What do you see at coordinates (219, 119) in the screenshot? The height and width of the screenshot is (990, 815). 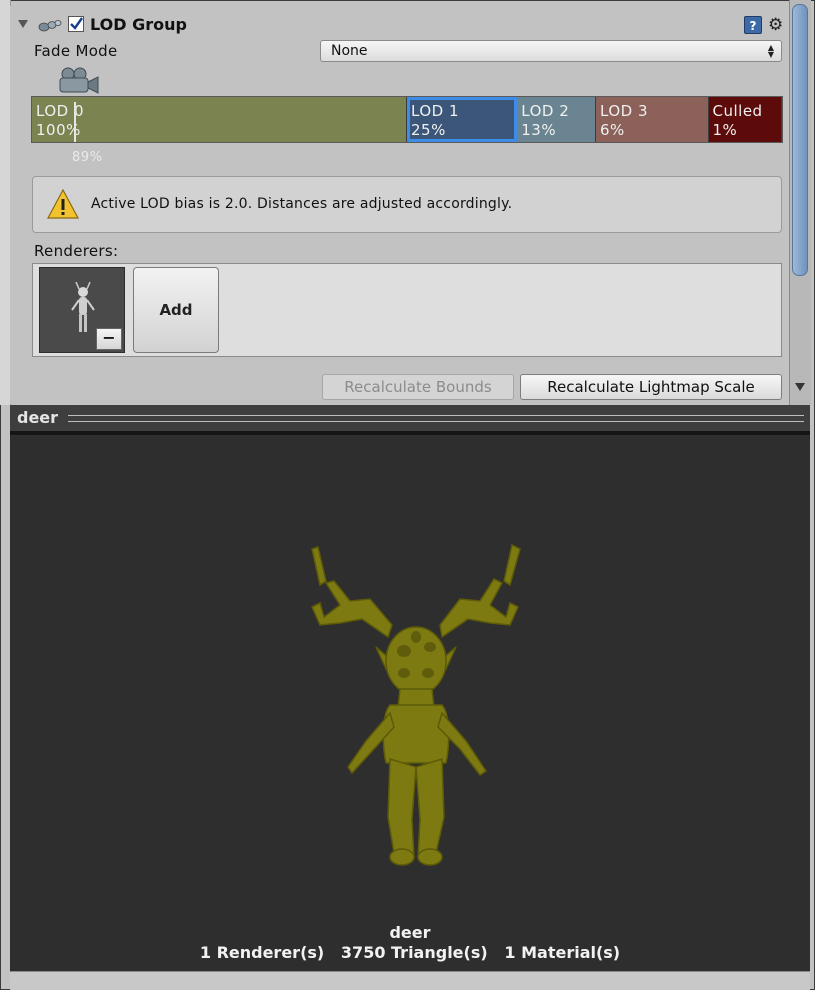 I see `lod-segment-lod-0: LOD 0 100%` at bounding box center [219, 119].